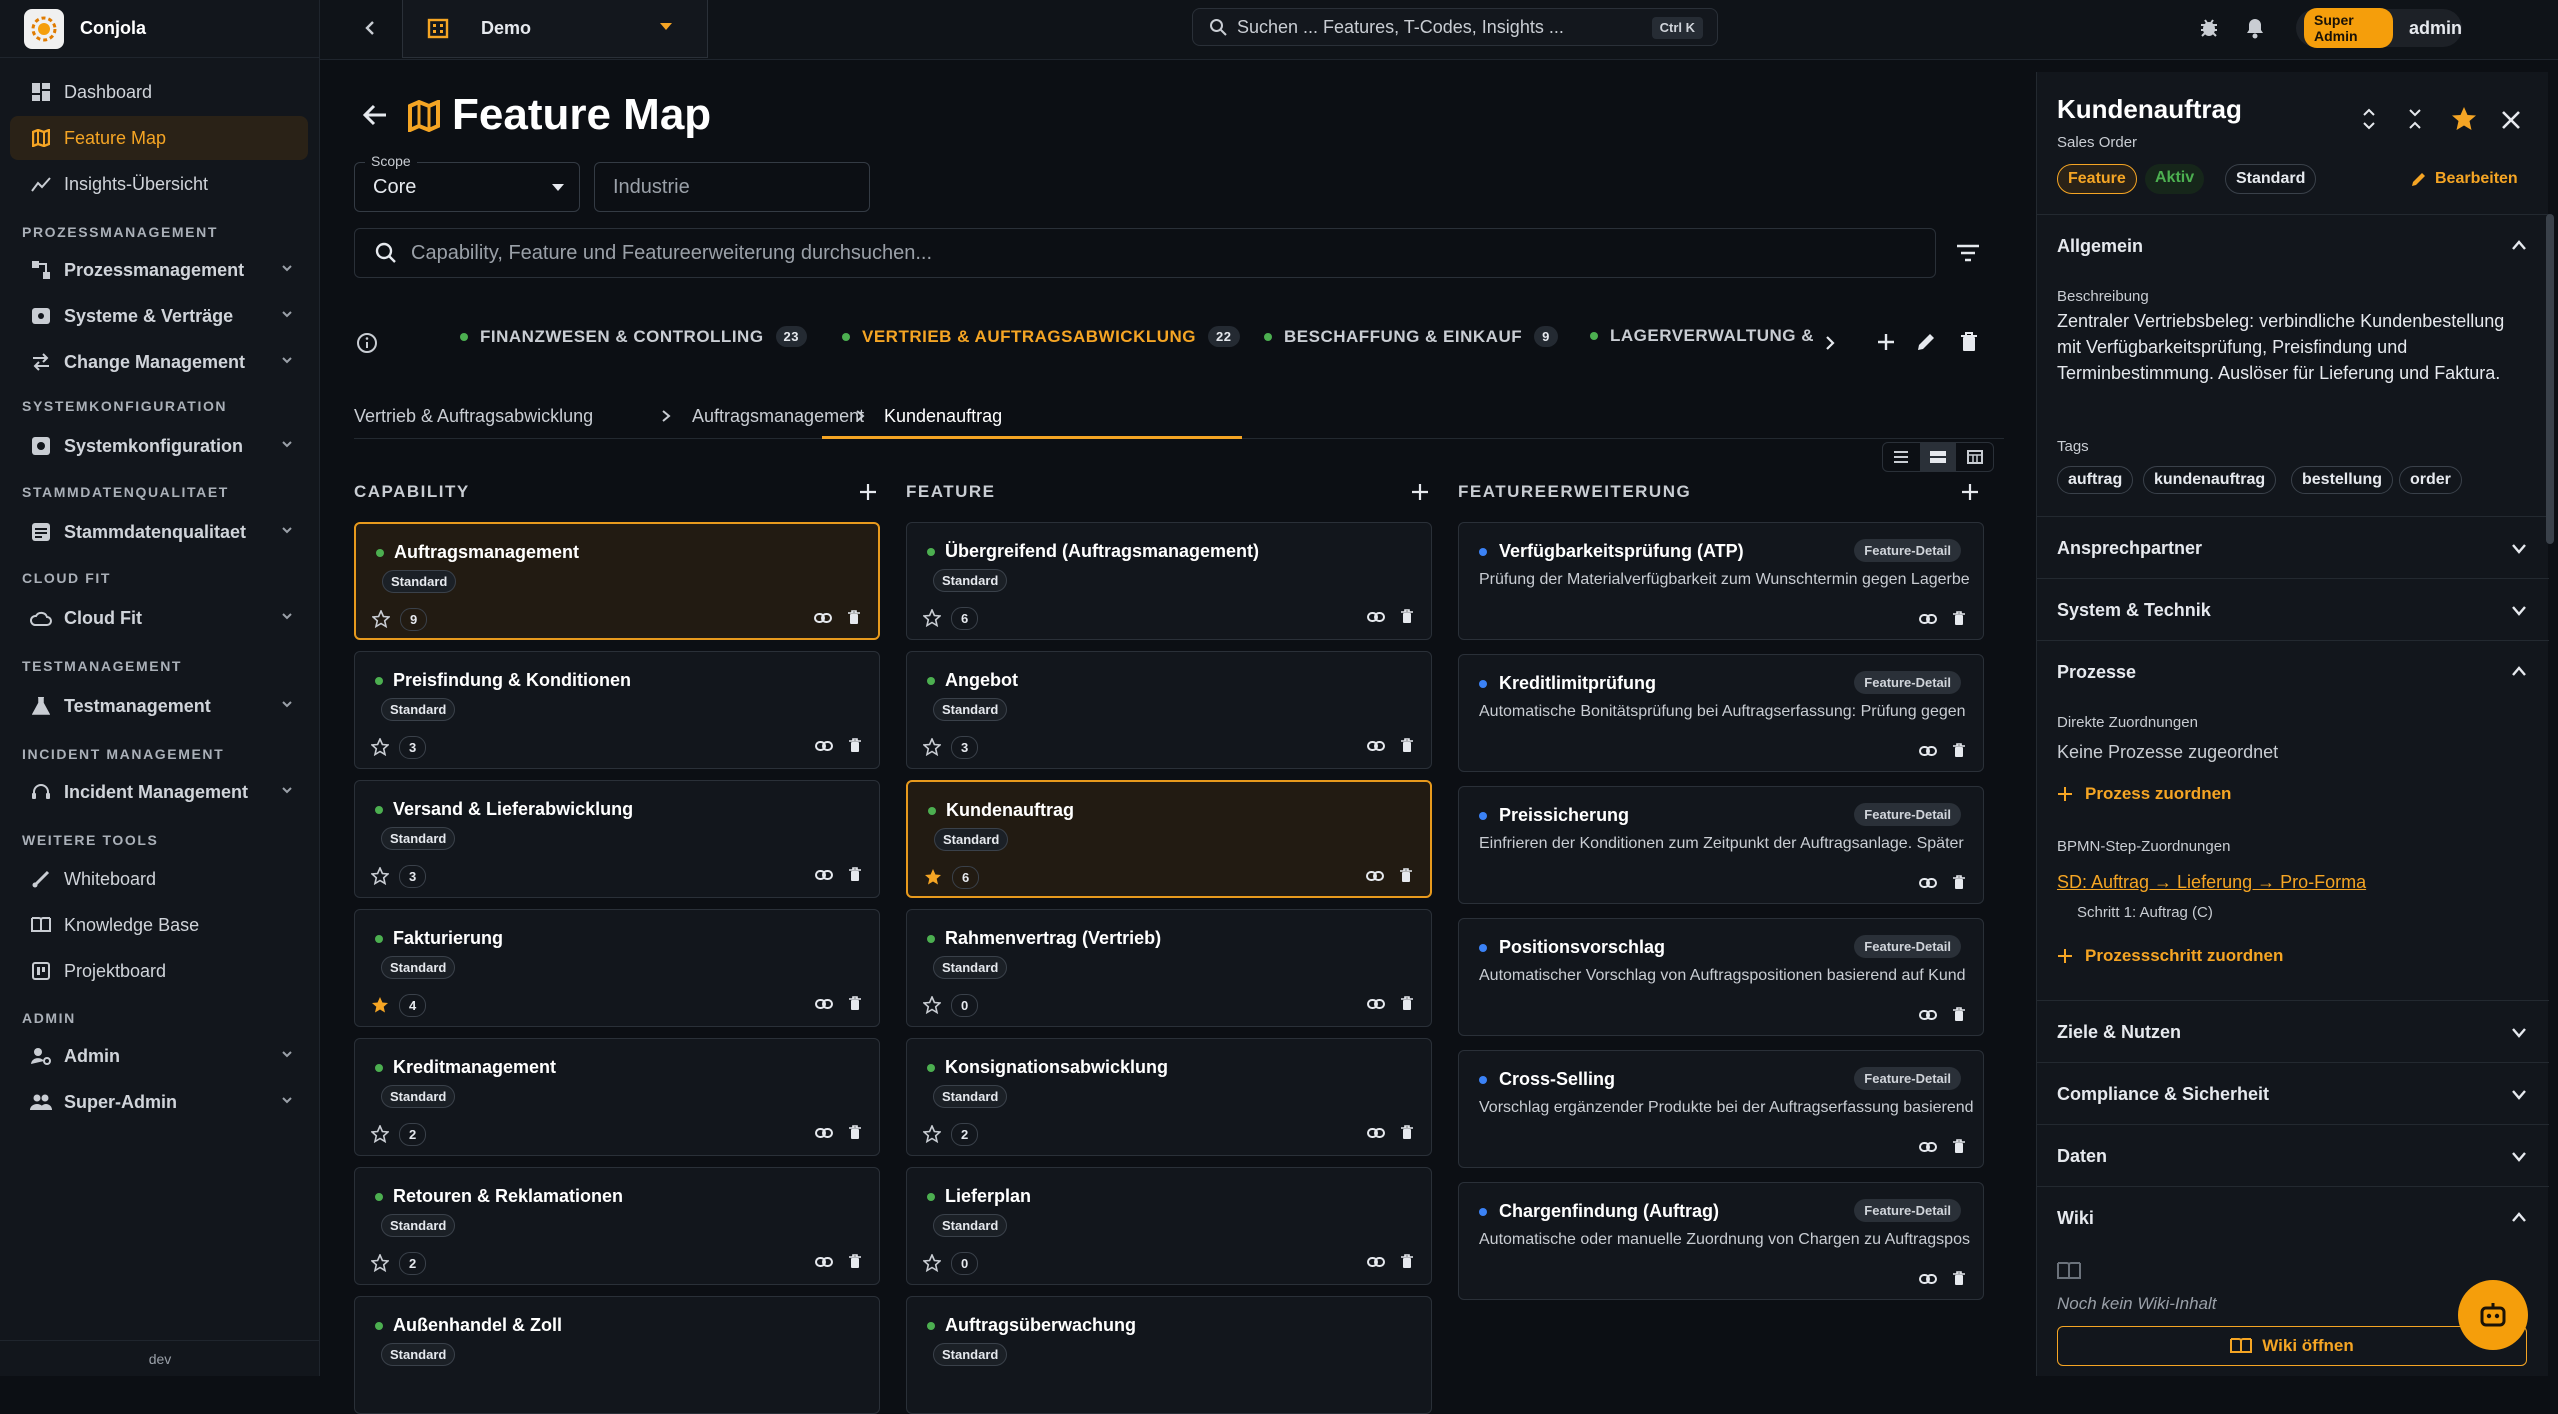 This screenshot has width=2558, height=1414. I want to click on edit-button: Bearbeiten, so click(2464, 179).